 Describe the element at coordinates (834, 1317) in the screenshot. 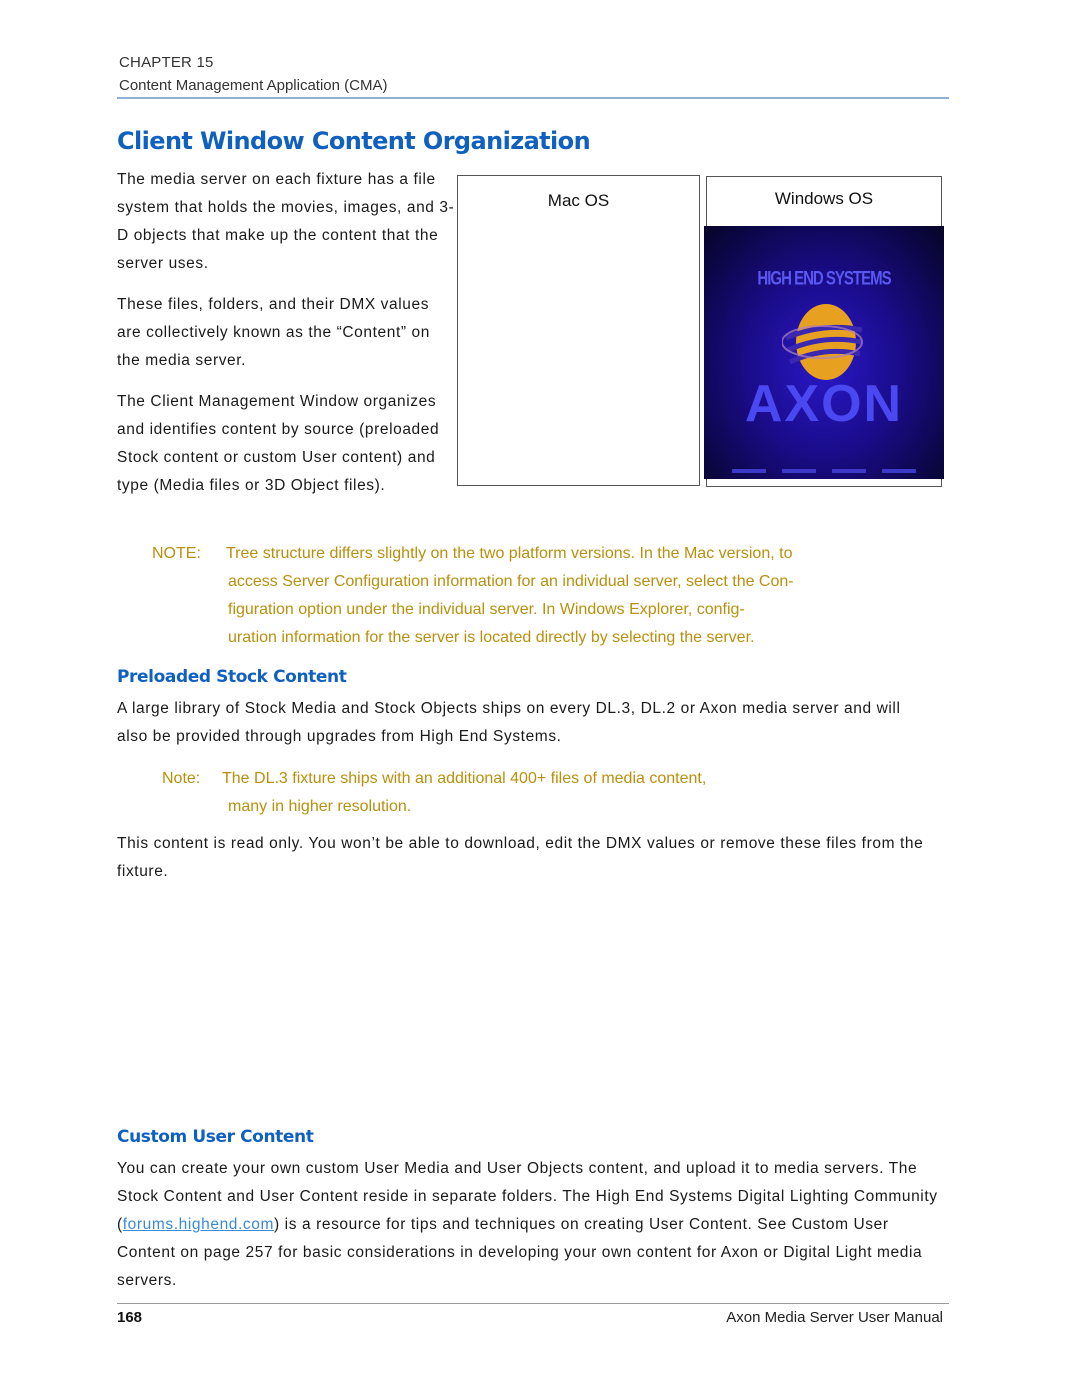

I see `manual-title: Axon Media Server User Manual` at that location.